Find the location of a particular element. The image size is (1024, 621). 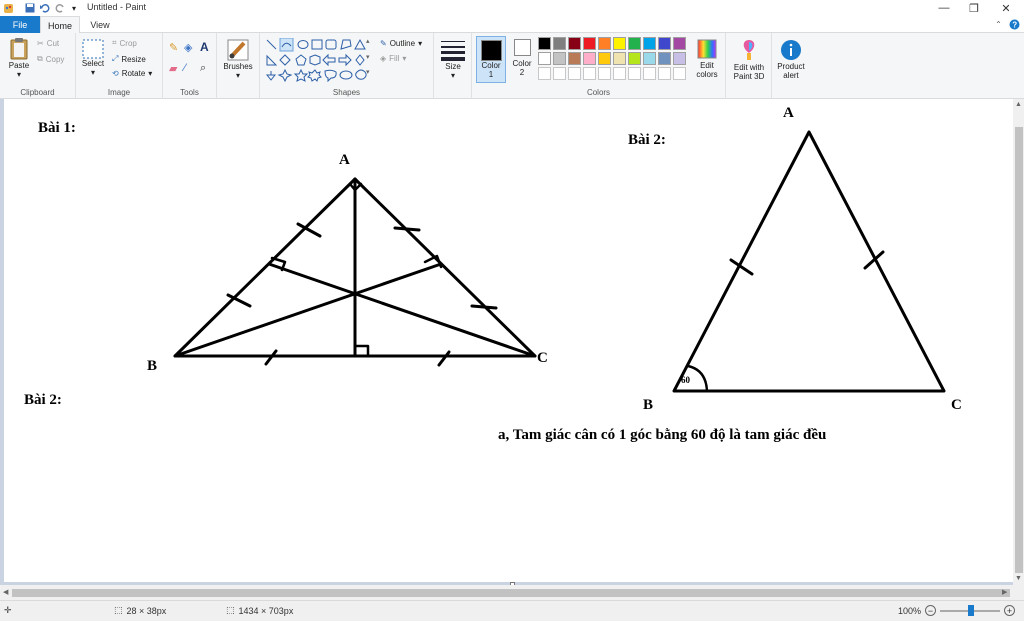

fig2-vertex-b: B is located at coordinates (648, 405).